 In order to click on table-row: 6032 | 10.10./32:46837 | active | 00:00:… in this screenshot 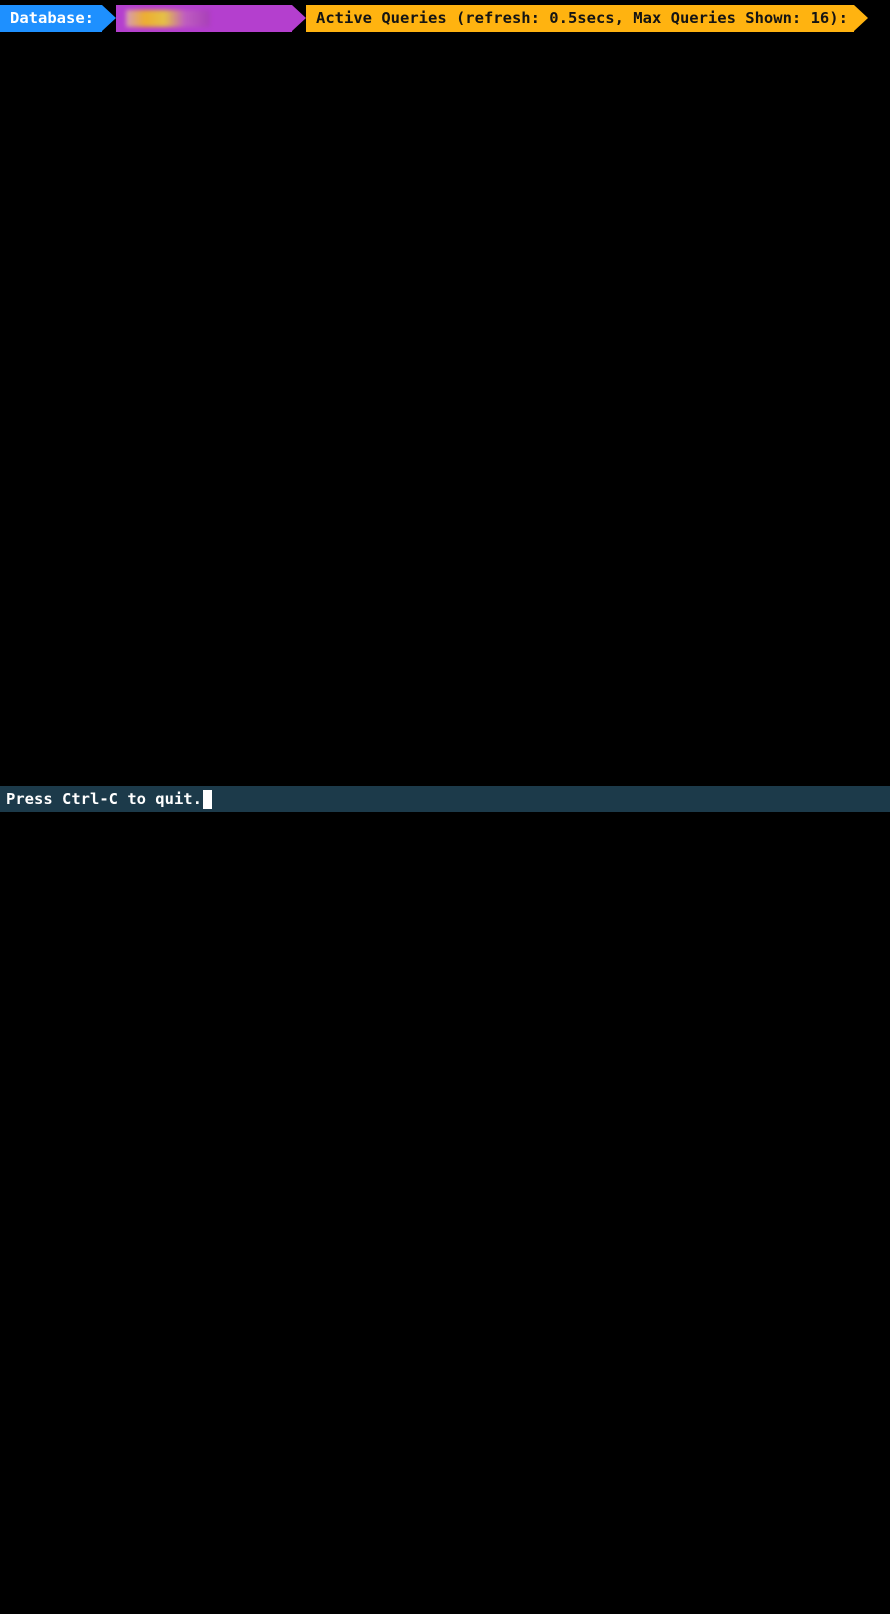, I will do `click(445, 1182)`.